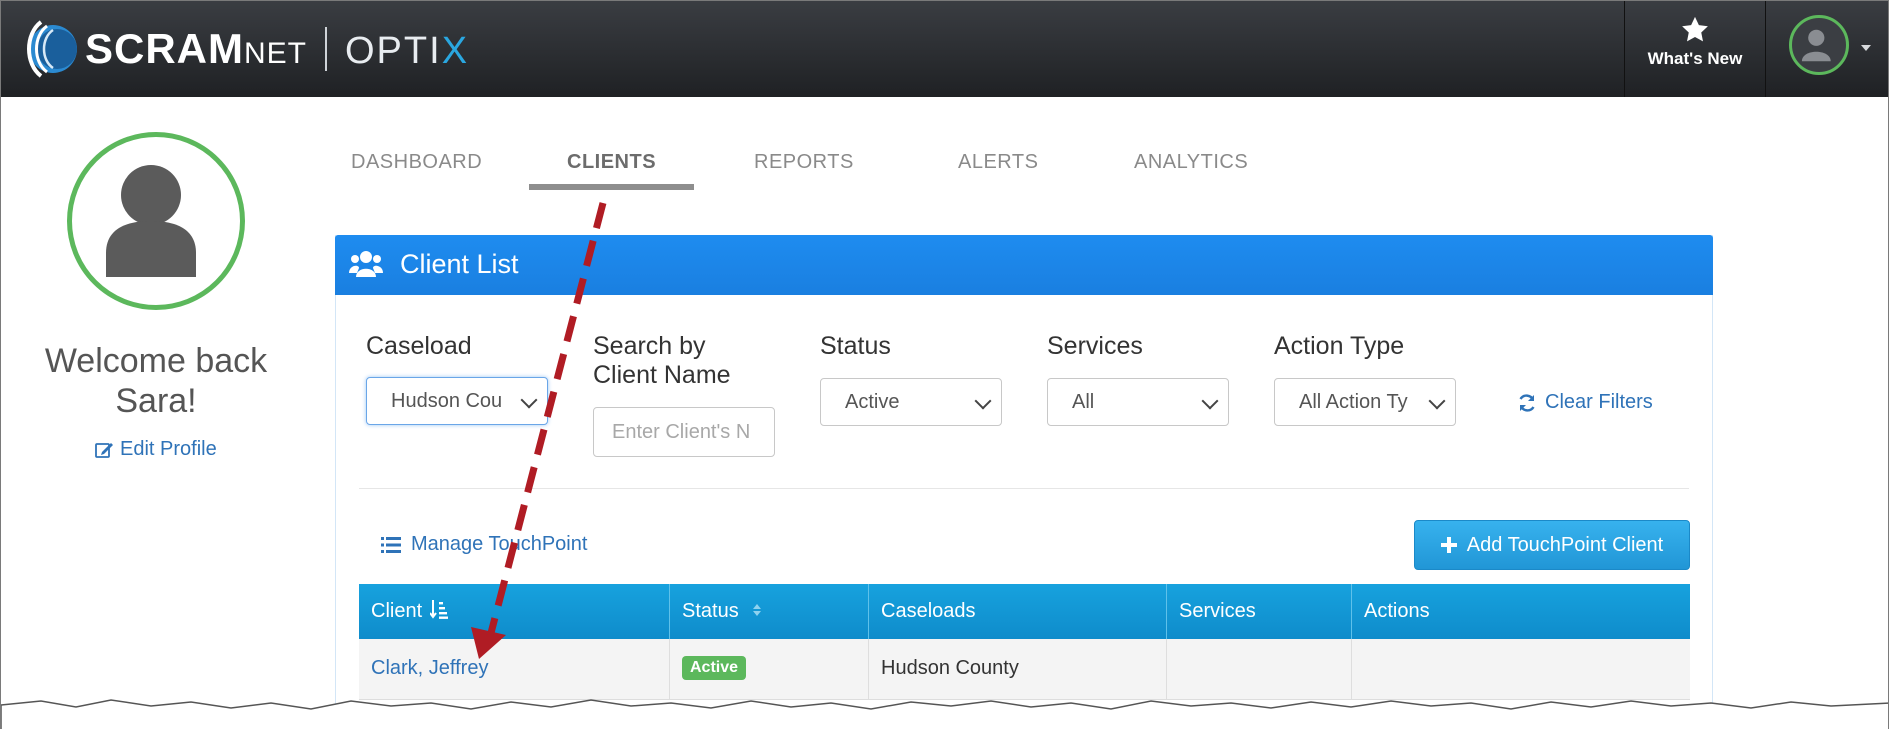 The image size is (1889, 730). Describe the element at coordinates (855, 346) in the screenshot. I see `status-label: Status` at that location.